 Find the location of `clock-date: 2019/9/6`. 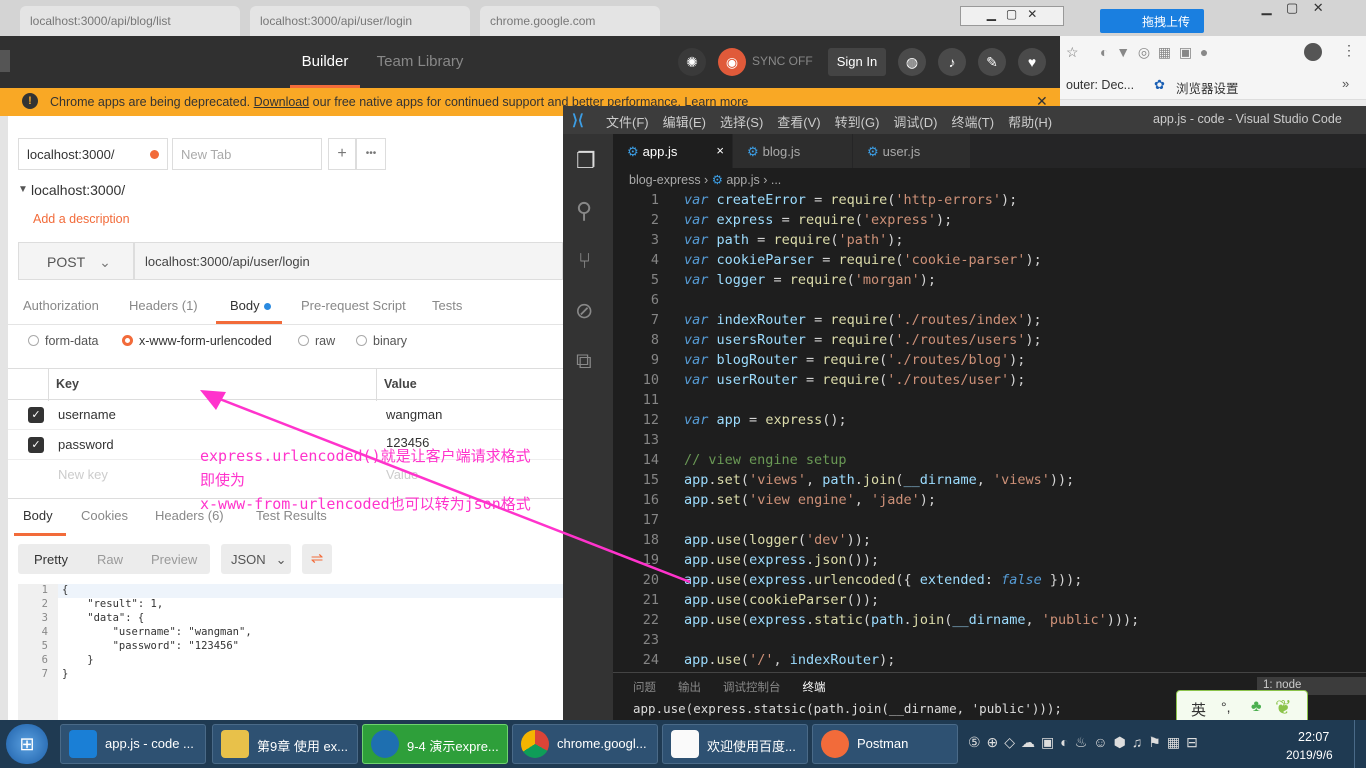

clock-date: 2019/9/6 is located at coordinates (1309, 755).